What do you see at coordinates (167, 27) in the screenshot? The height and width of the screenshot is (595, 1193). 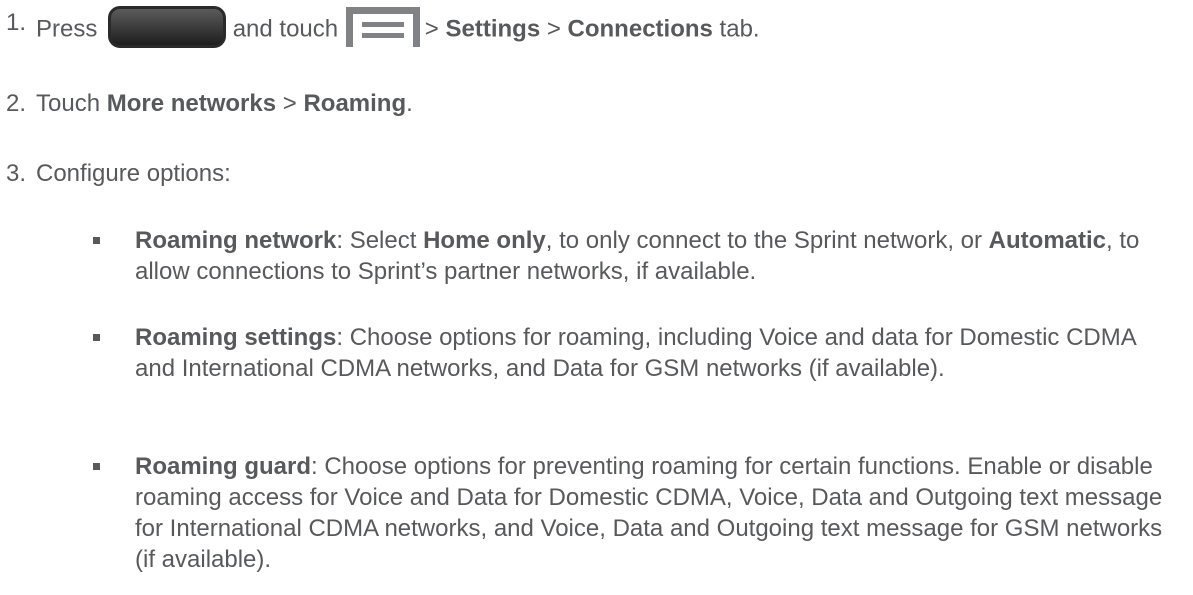 I see `home-key-icon` at bounding box center [167, 27].